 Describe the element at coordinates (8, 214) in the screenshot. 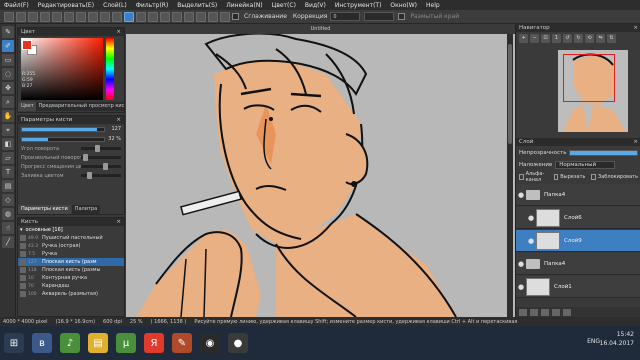

I see `blur-tool-icon: ◍` at that location.